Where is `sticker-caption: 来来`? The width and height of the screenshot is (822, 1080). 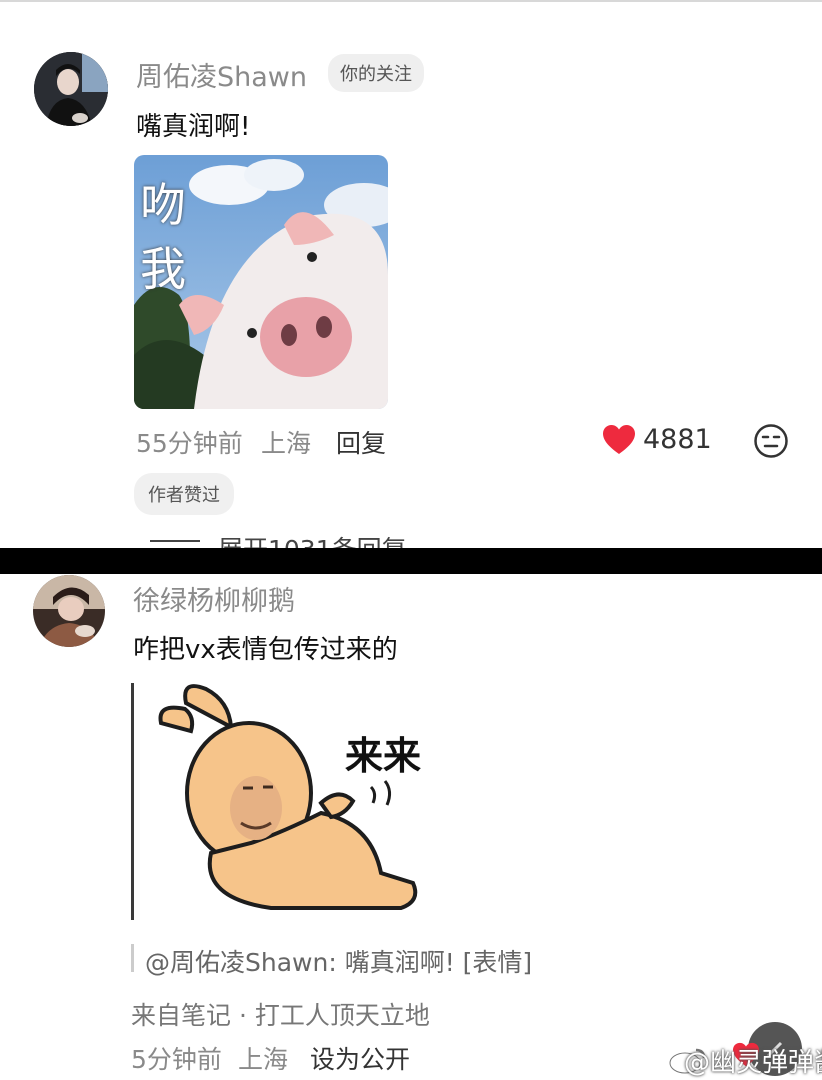 sticker-caption: 来来 is located at coordinates (383, 756).